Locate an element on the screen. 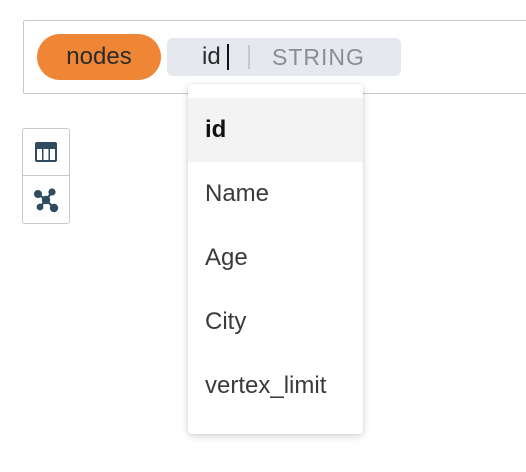 The height and width of the screenshot is (472, 526). node-label-text: nodes is located at coordinates (99, 56).